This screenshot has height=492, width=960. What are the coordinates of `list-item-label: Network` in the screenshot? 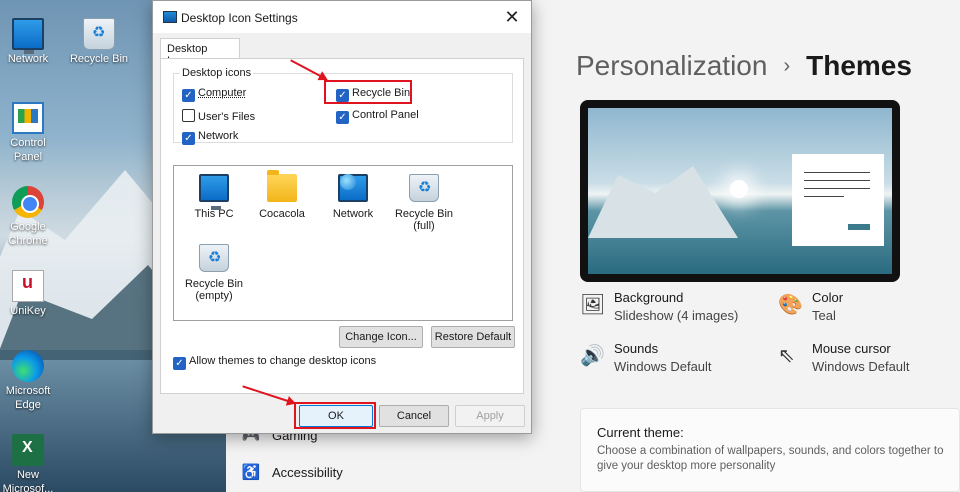 It's located at (353, 214).